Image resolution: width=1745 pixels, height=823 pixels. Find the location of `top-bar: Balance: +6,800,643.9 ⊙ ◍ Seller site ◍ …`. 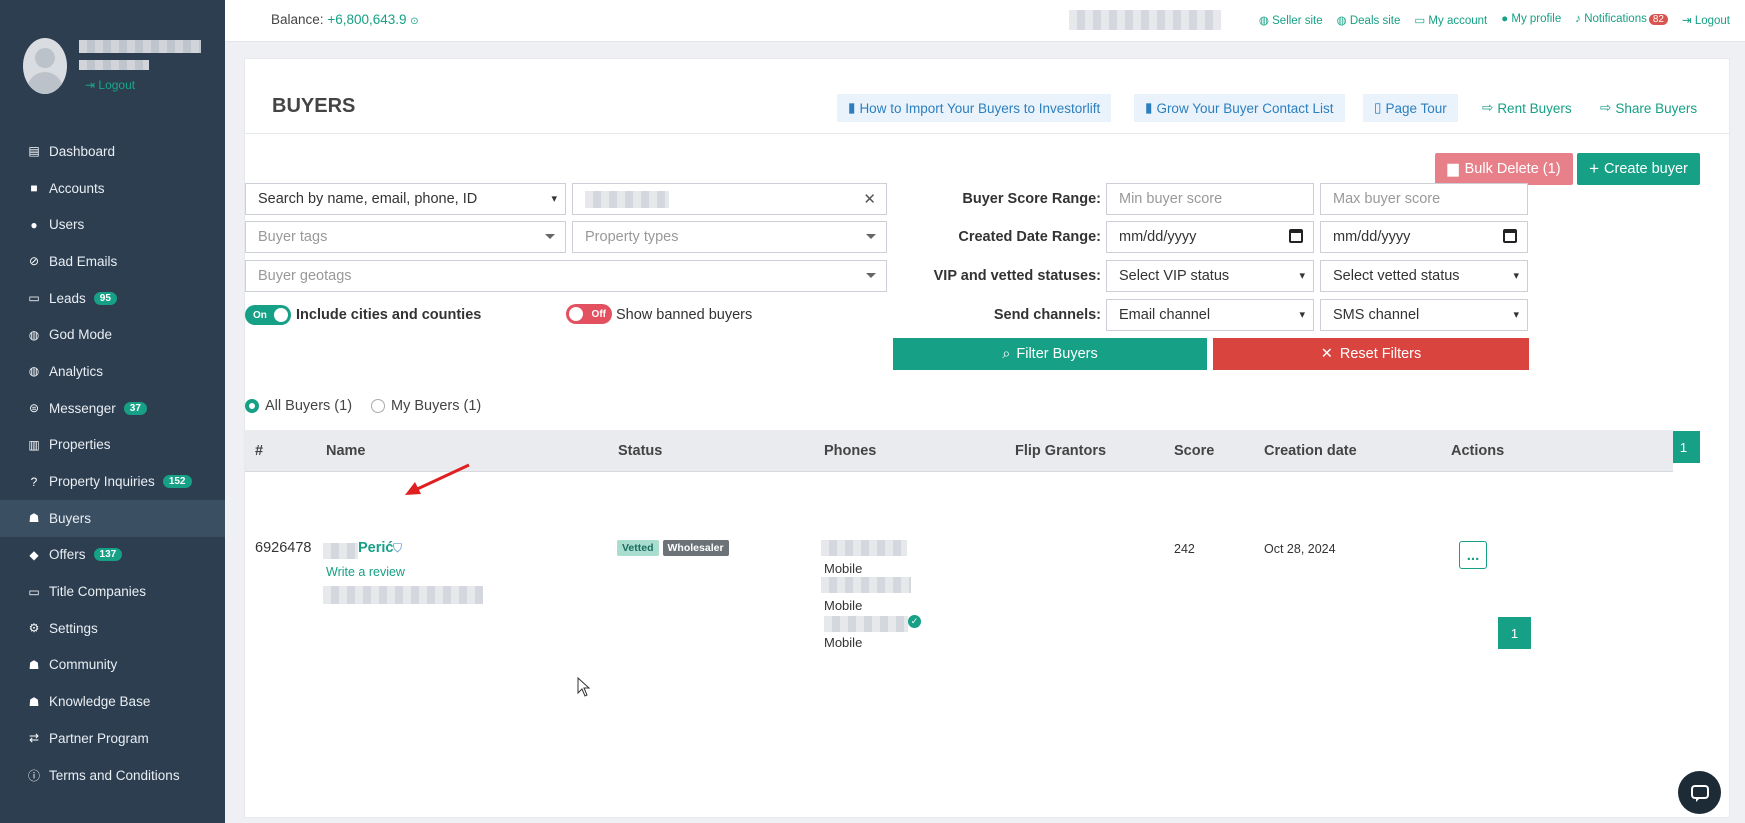

top-bar: Balance: +6,800,643.9 ⊙ ◍ Seller site ◍ … is located at coordinates (985, 21).